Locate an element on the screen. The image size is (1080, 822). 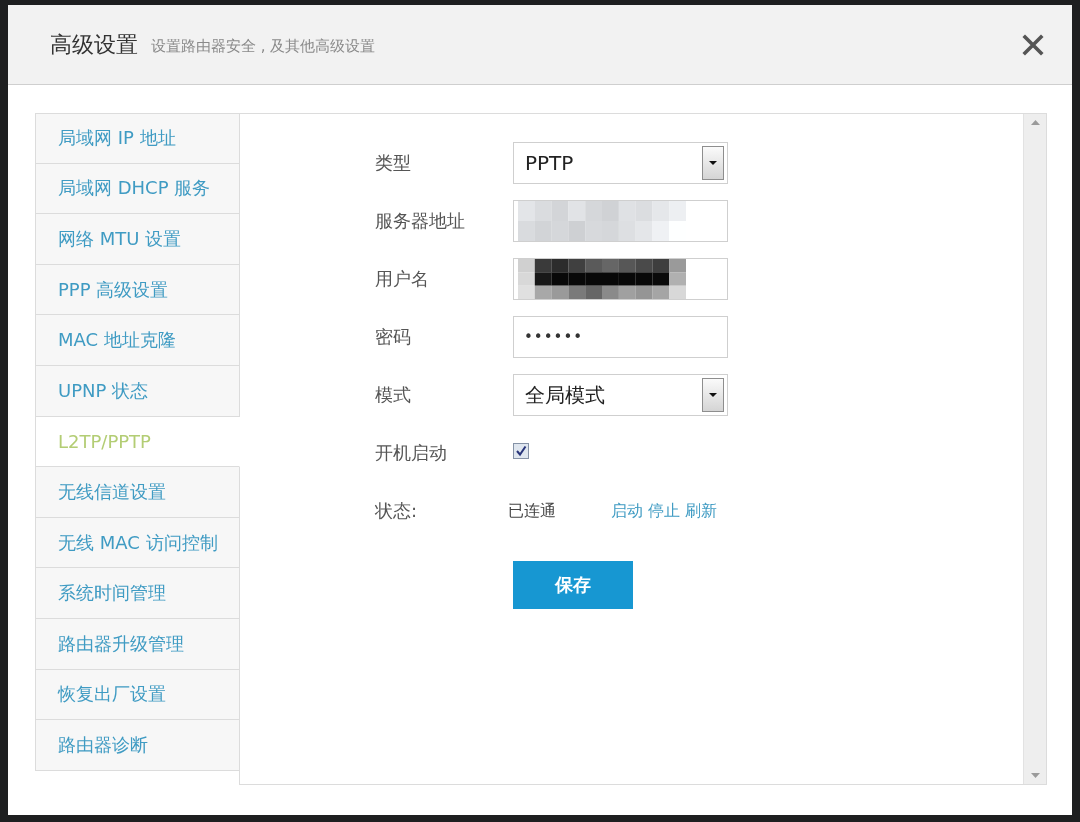
close-icon is located at coordinates (1033, 44).